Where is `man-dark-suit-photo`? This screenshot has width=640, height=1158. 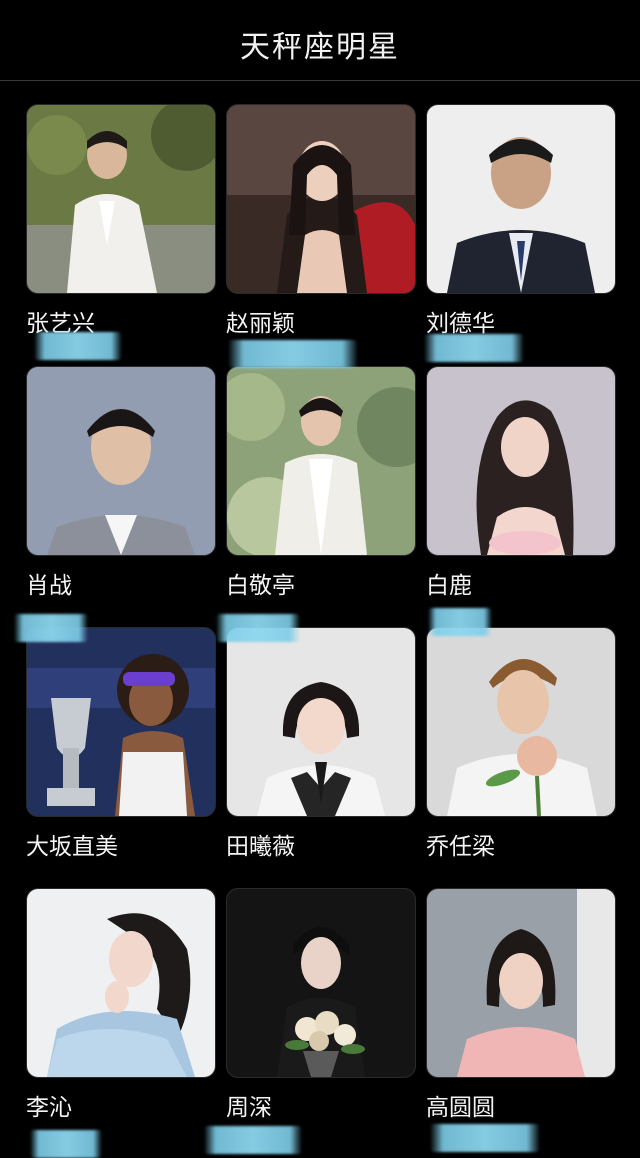 man-dark-suit-photo is located at coordinates (521, 199).